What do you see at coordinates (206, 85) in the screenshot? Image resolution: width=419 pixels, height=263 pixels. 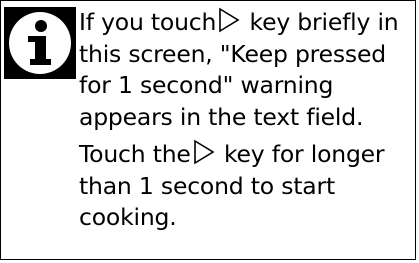 I see `text-line: for 1 second" warning` at bounding box center [206, 85].